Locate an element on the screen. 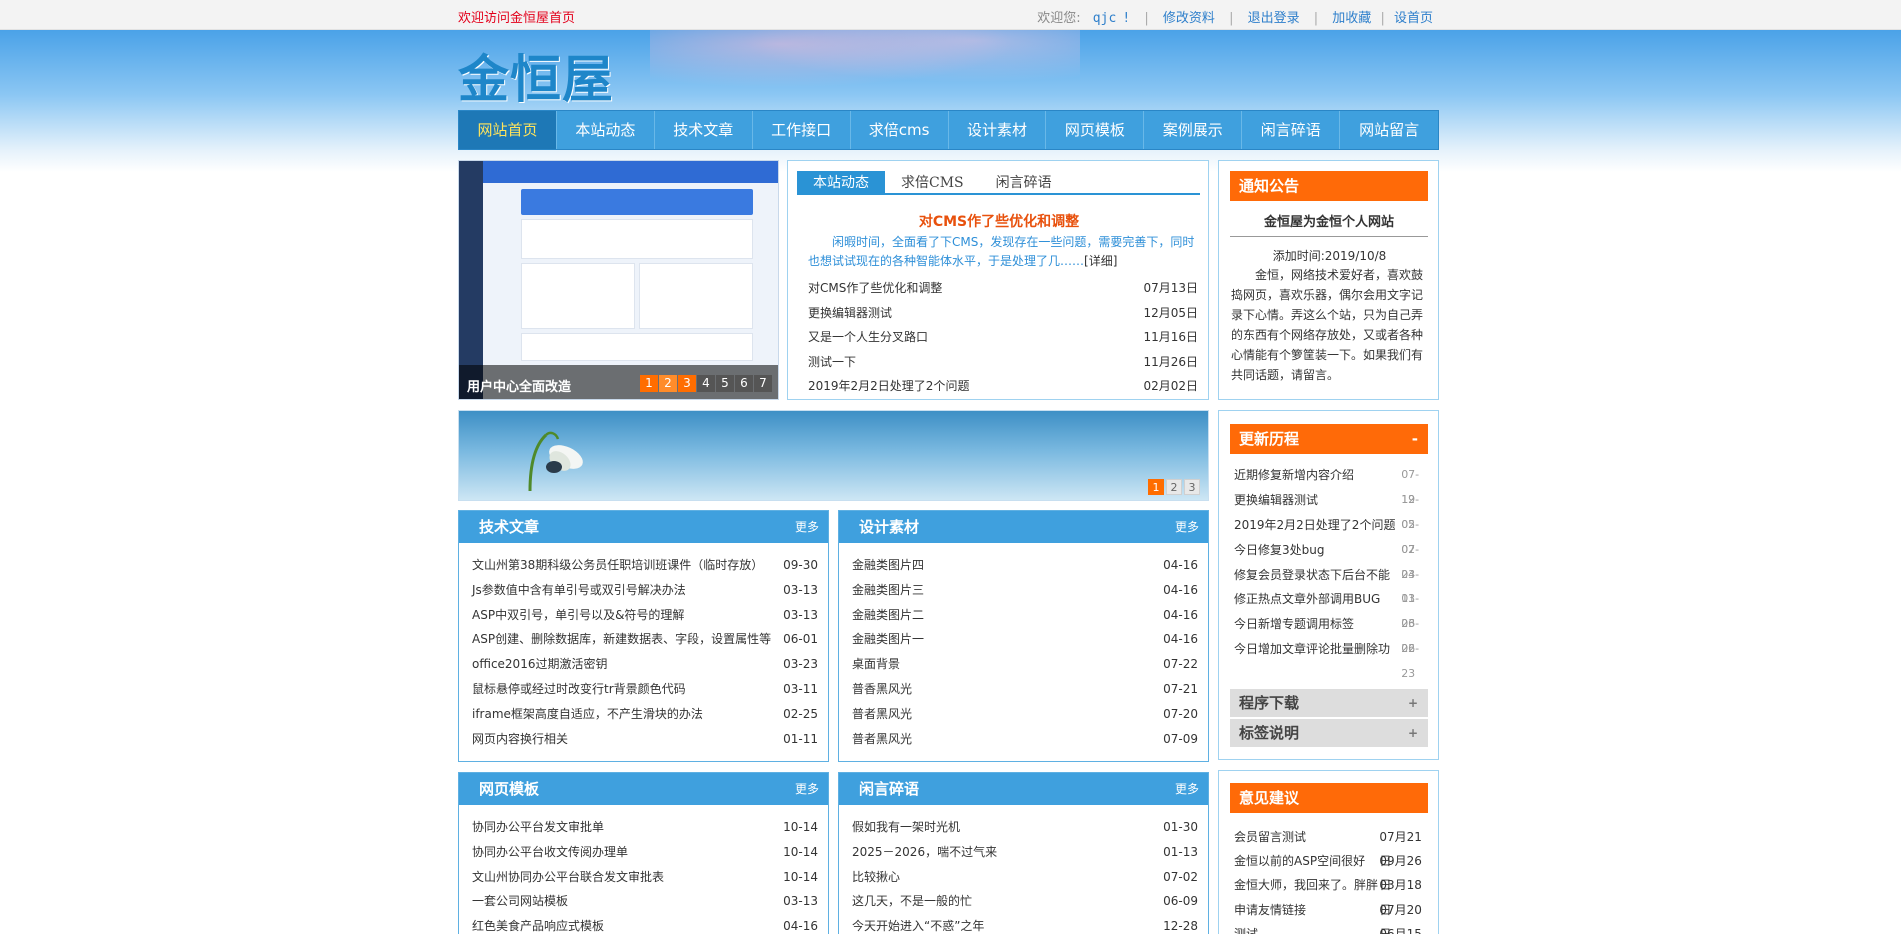 The height and width of the screenshot is (934, 1901). list-item: 更换编辑器测试 12-05 is located at coordinates (1333, 509).